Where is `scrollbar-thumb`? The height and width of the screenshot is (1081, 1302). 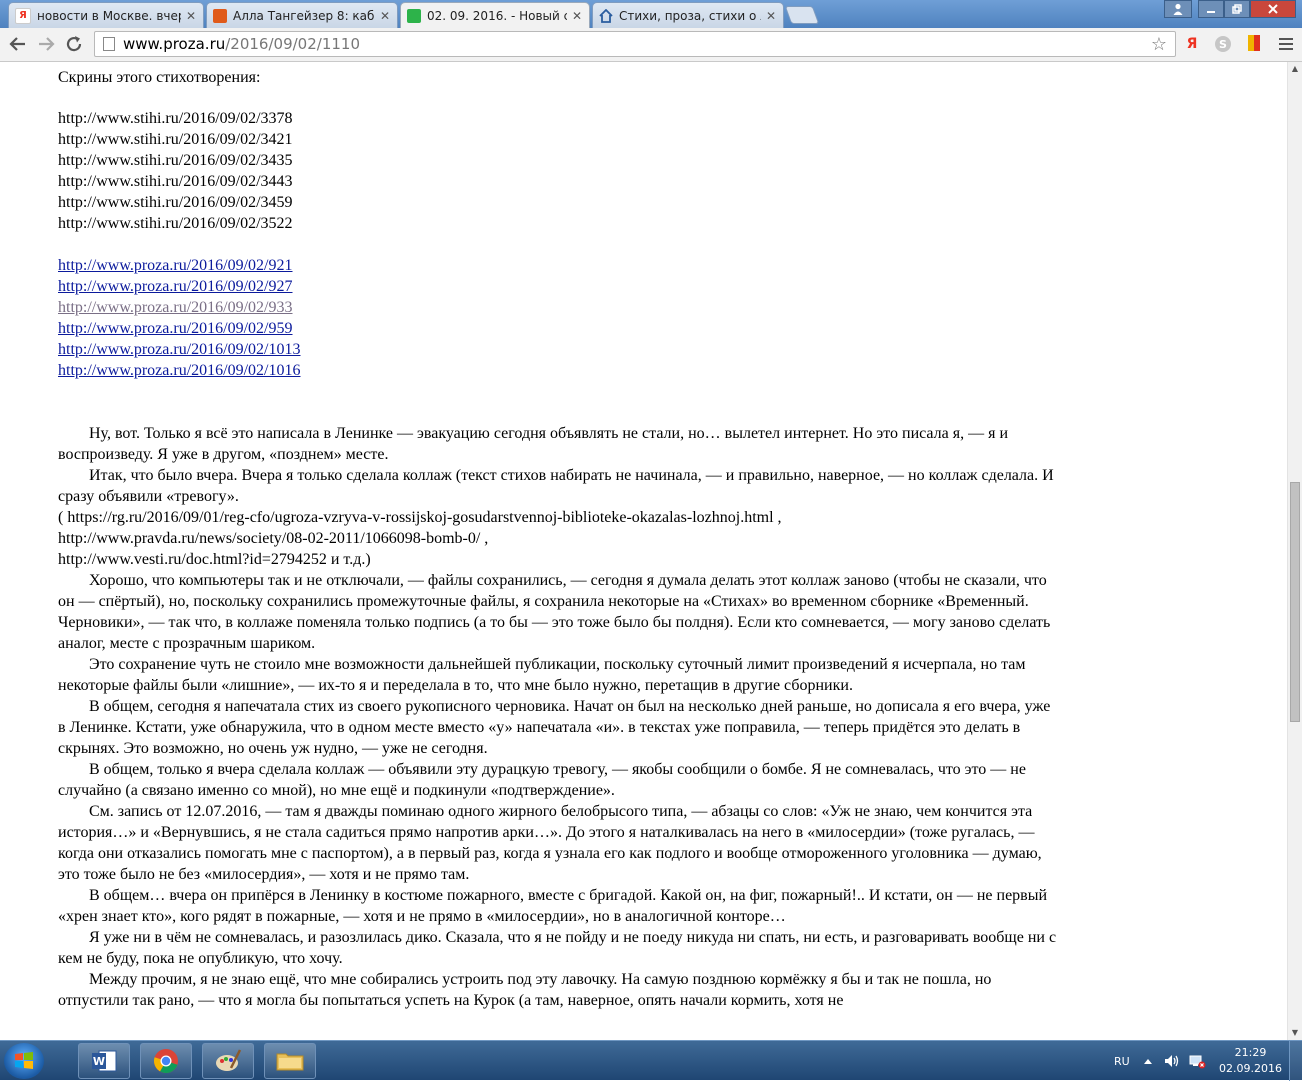 scrollbar-thumb is located at coordinates (1295, 602).